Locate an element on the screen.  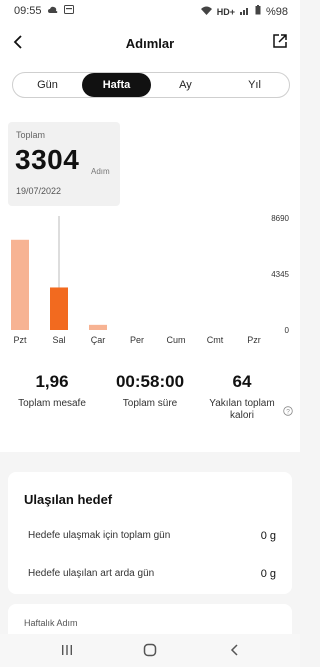
battery-icon is located at coordinates (258, 11).